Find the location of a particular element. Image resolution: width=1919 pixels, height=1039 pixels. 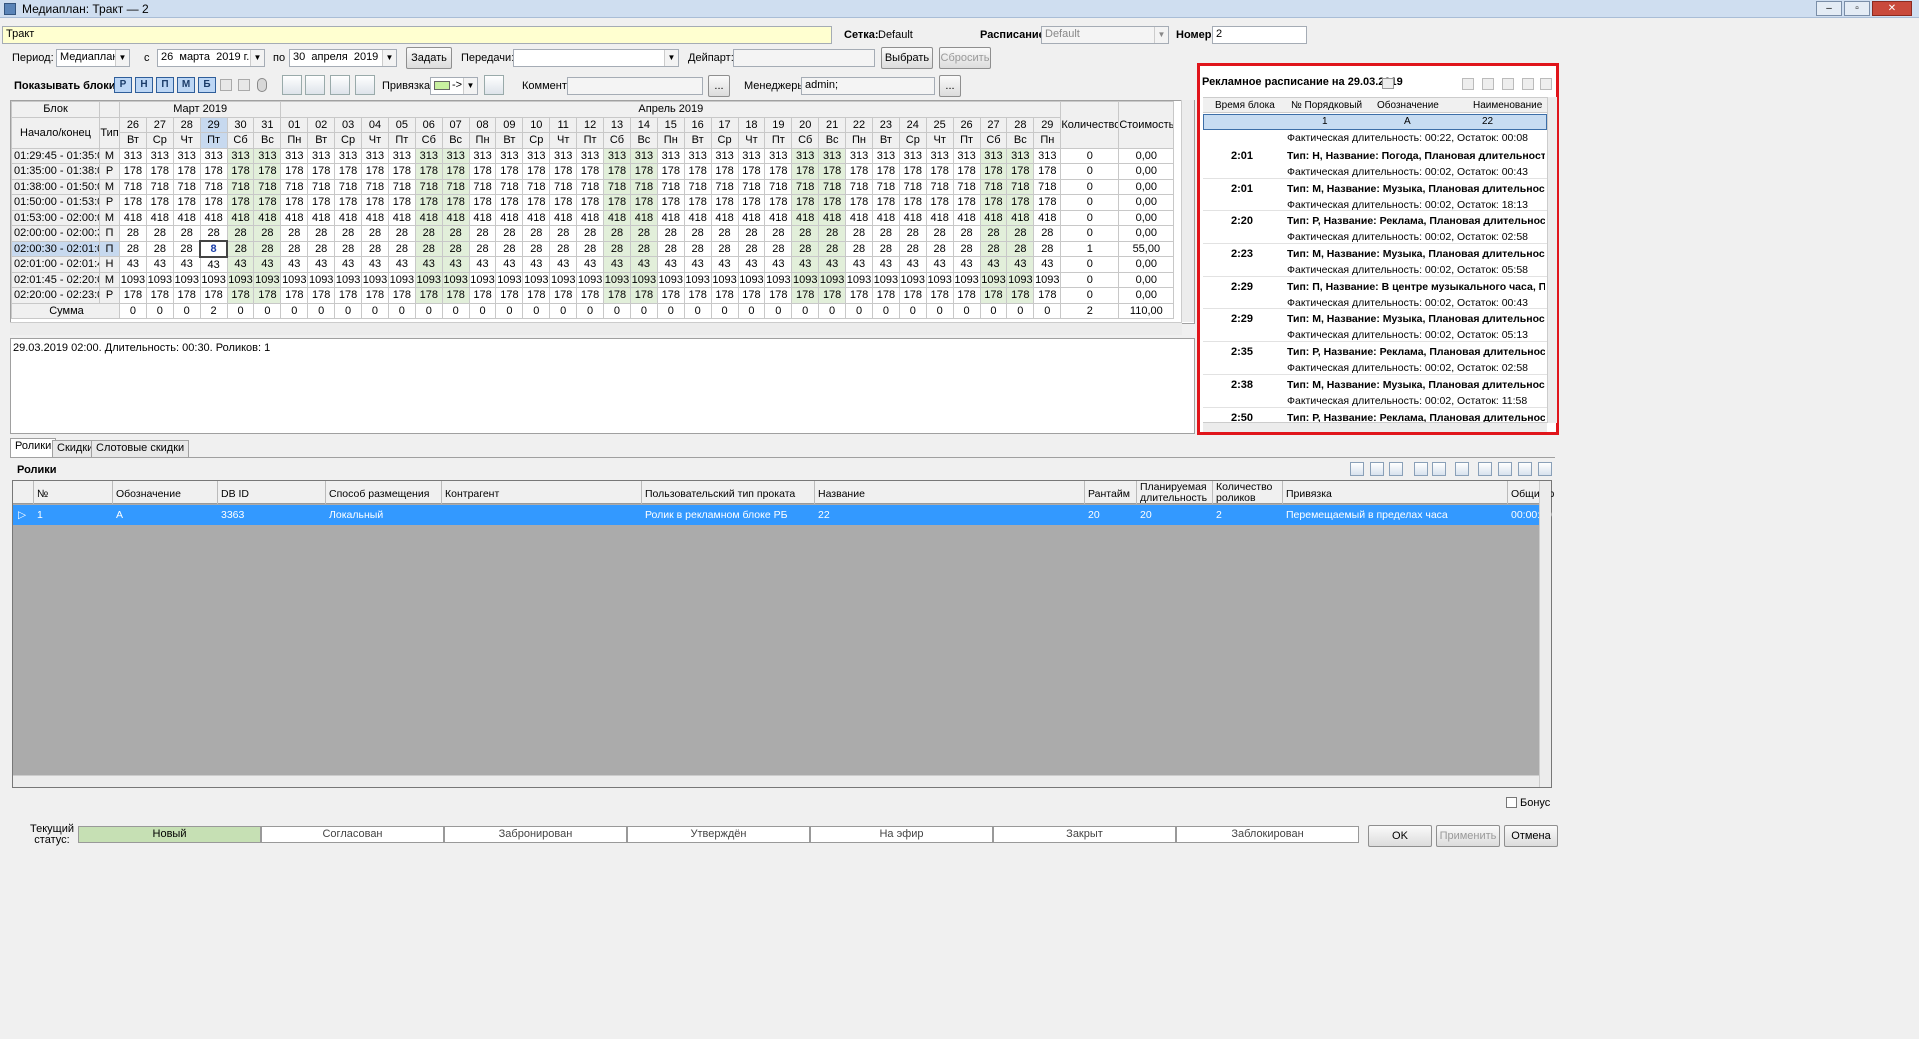

day-header: 11 is located at coordinates (563, 124).